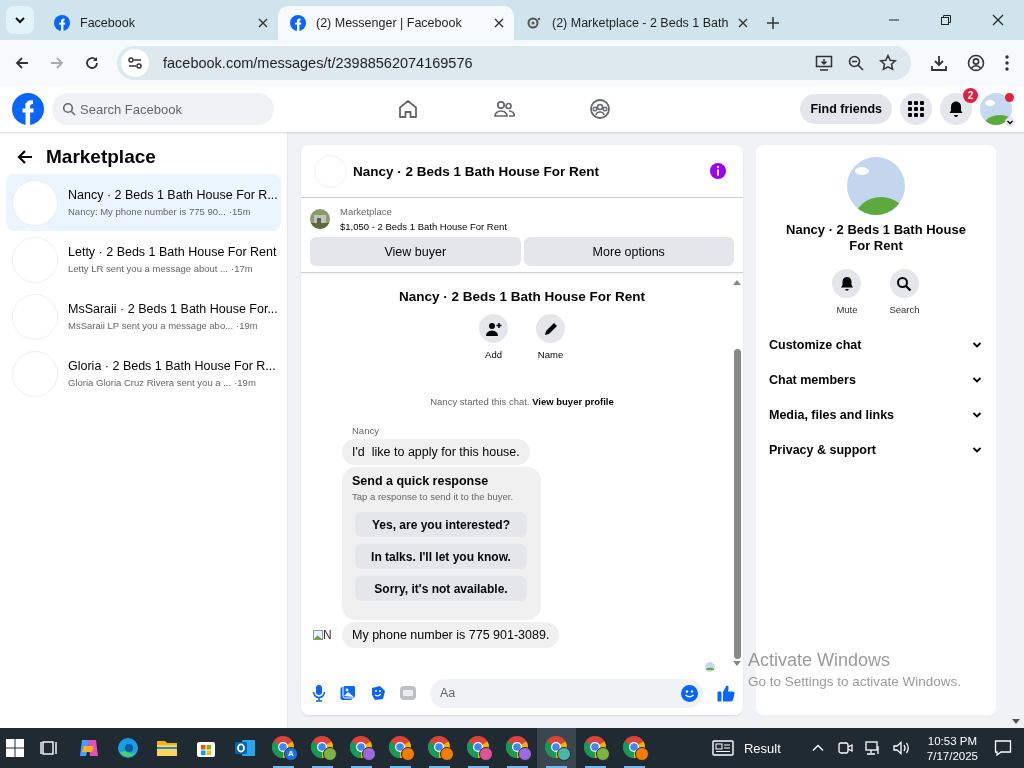  Describe the element at coordinates (239, 211) in the screenshot. I see `message-time: ·15m` at that location.